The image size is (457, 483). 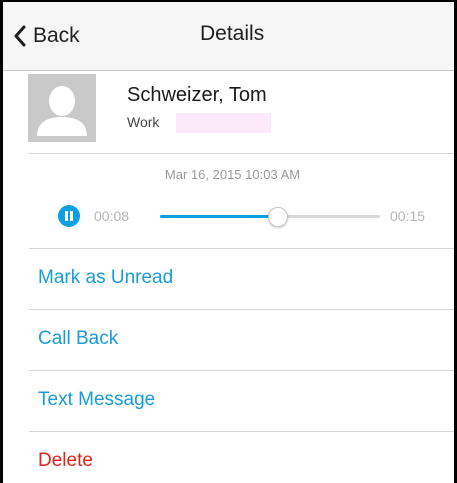 What do you see at coordinates (218, 216) in the screenshot?
I see `playback-progress` at bounding box center [218, 216].